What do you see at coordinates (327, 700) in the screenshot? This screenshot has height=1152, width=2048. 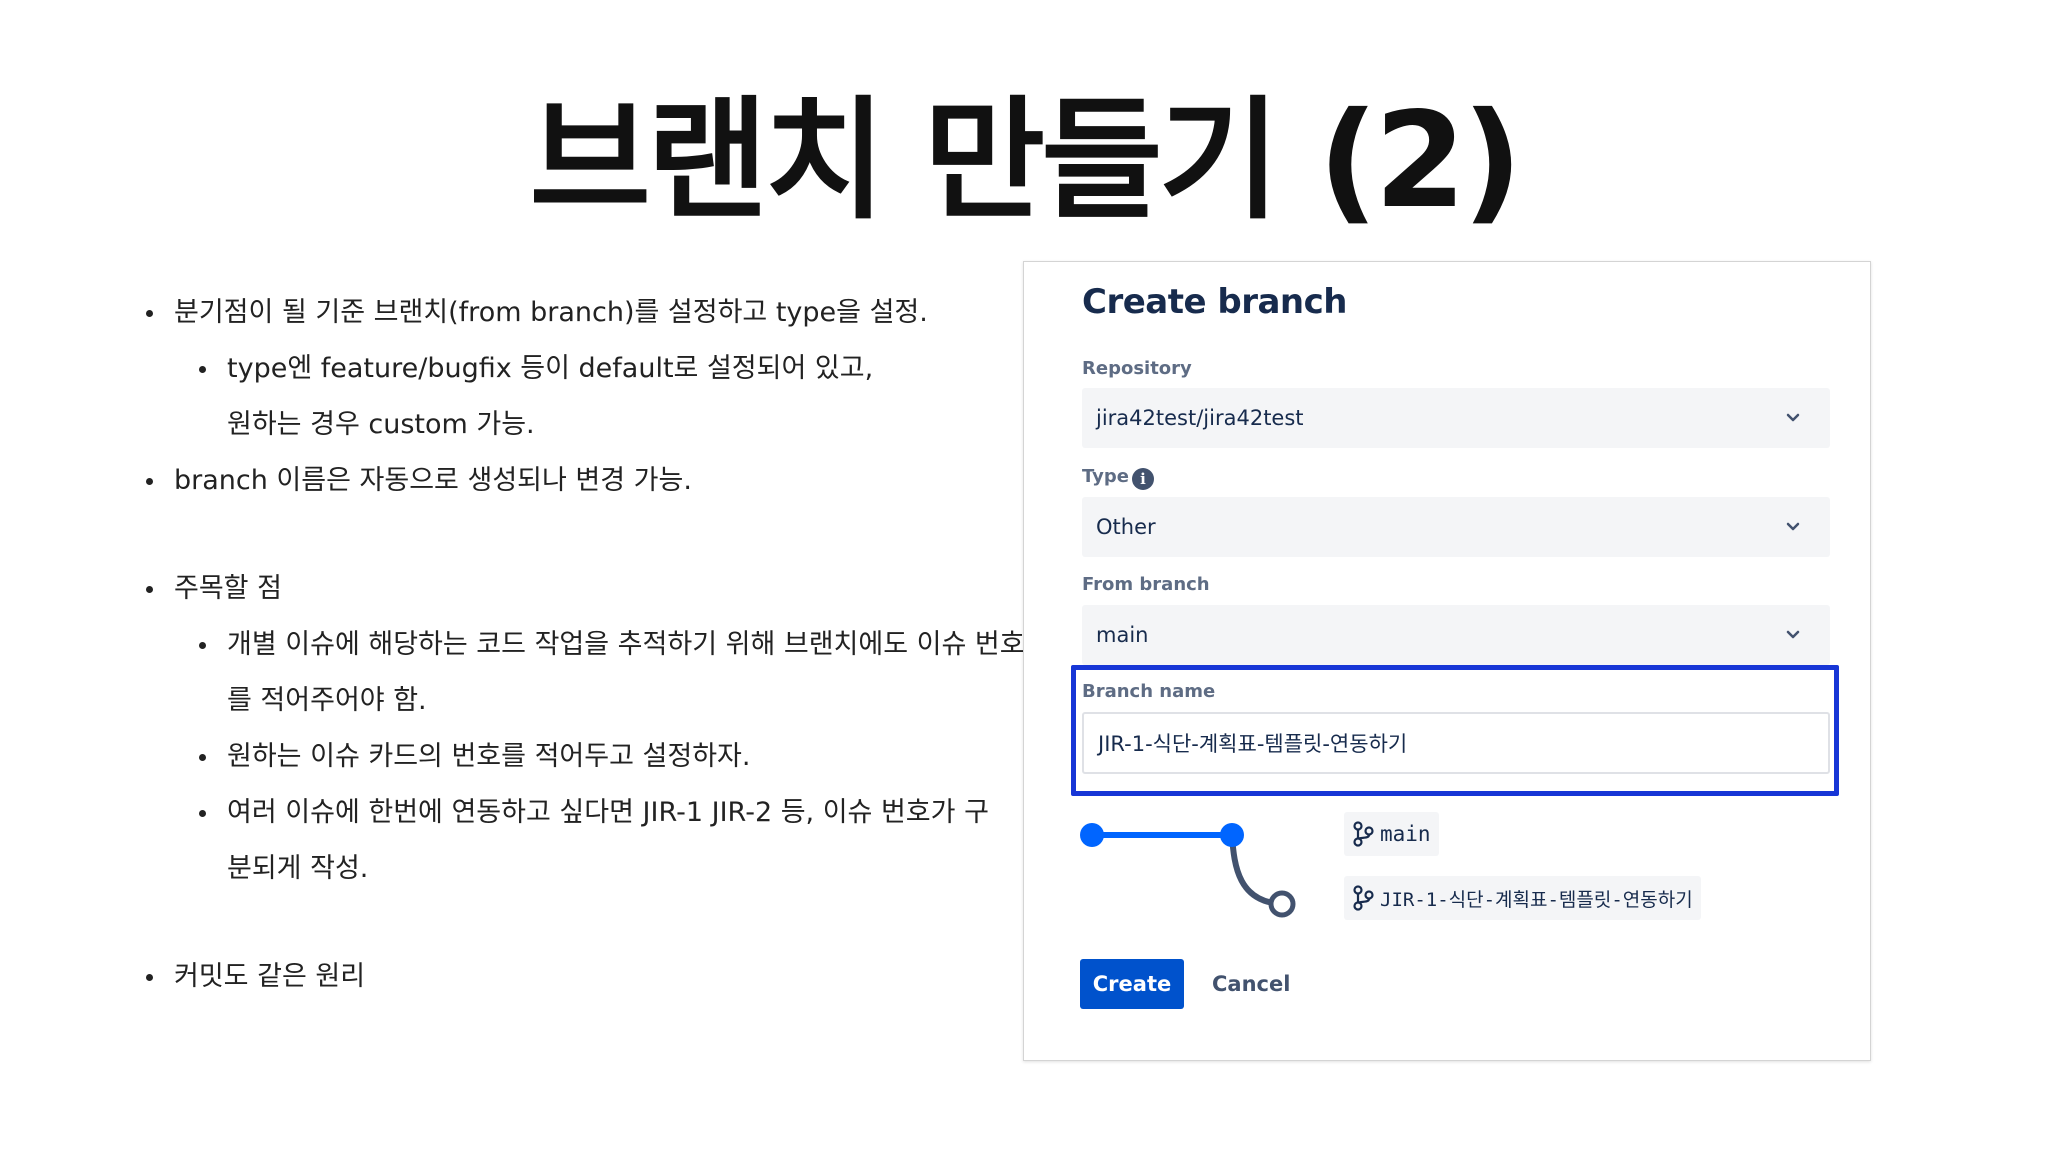 I see `bullet-issue-number-cont: 를 적어주어야 함.` at bounding box center [327, 700].